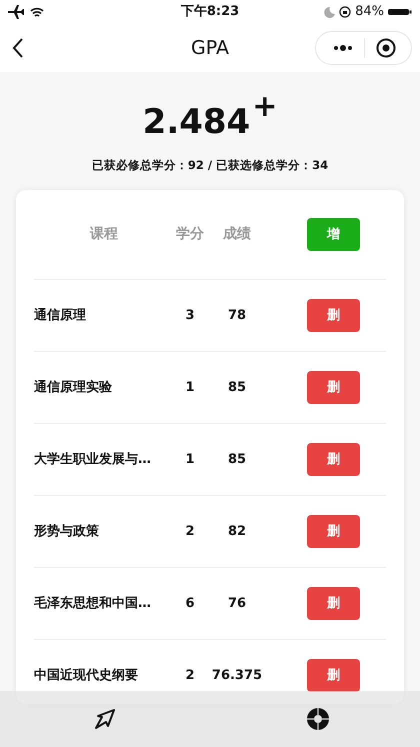  Describe the element at coordinates (190, 234) in the screenshot. I see `column-header: 学分` at that location.